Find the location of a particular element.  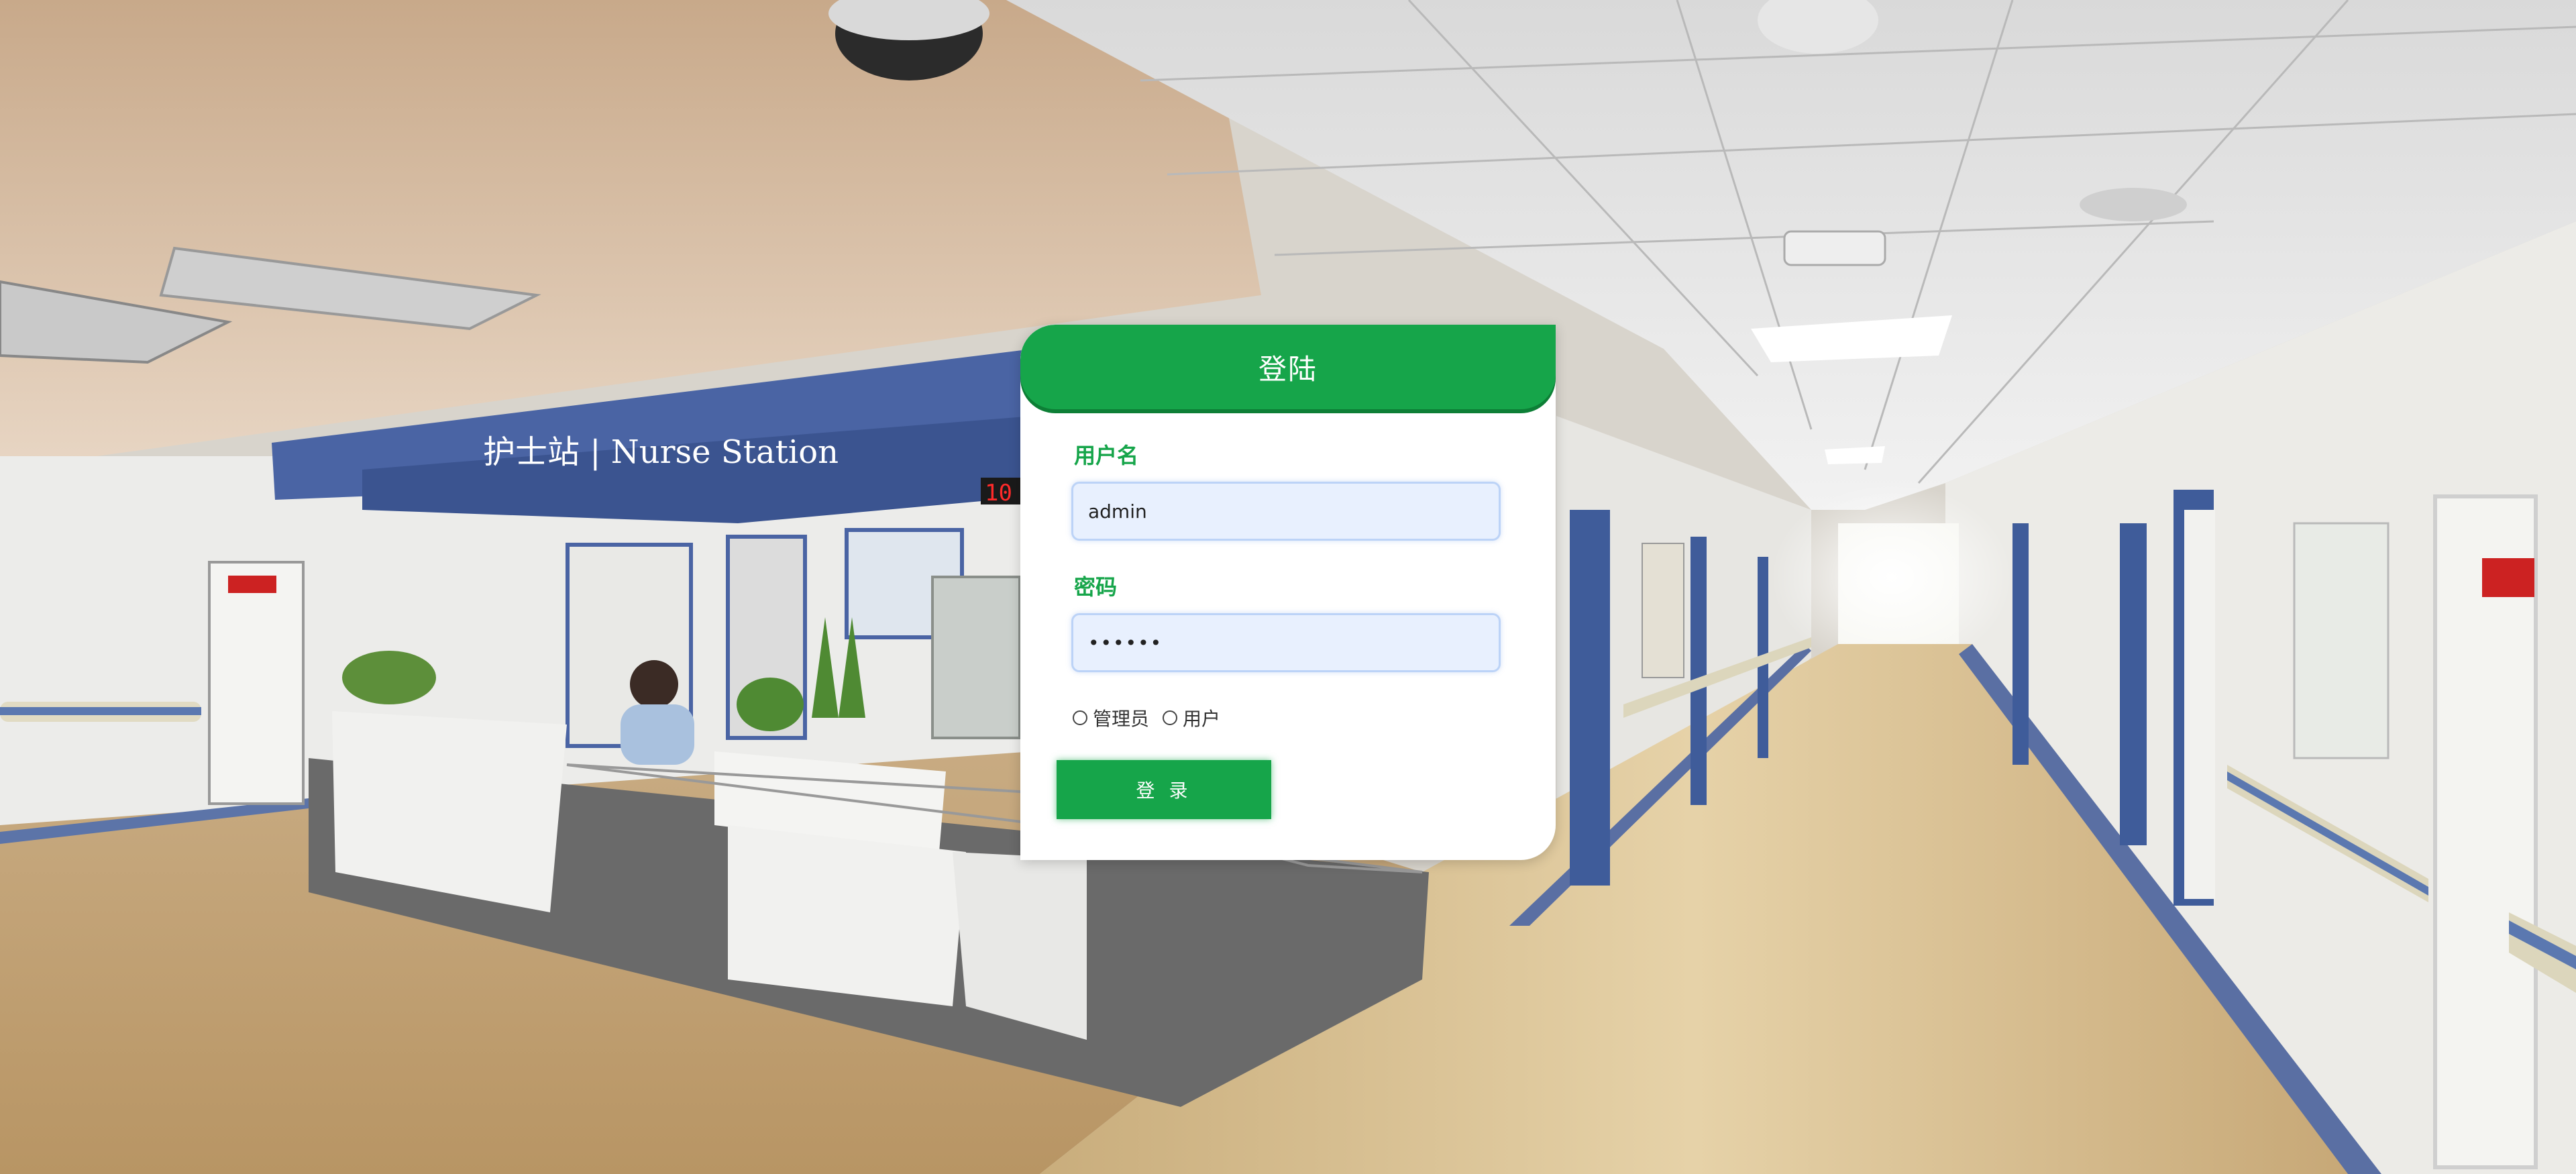

role-option-admin: 管理员 is located at coordinates (1111, 717).